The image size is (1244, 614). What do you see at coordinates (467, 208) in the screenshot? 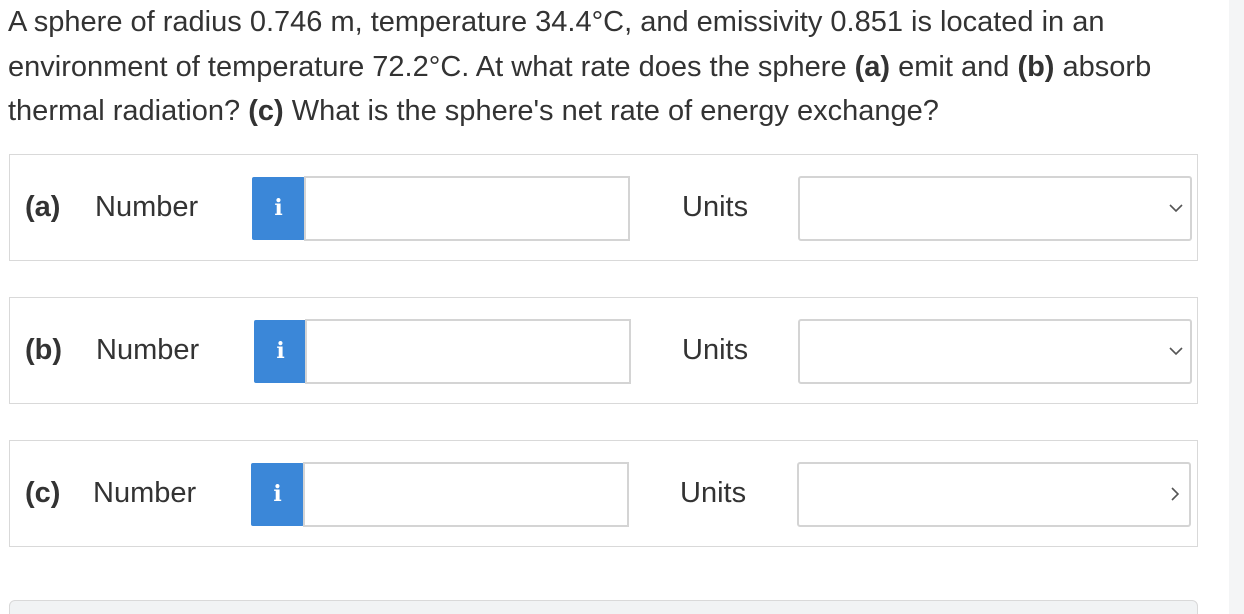
I see `number-input-a` at bounding box center [467, 208].